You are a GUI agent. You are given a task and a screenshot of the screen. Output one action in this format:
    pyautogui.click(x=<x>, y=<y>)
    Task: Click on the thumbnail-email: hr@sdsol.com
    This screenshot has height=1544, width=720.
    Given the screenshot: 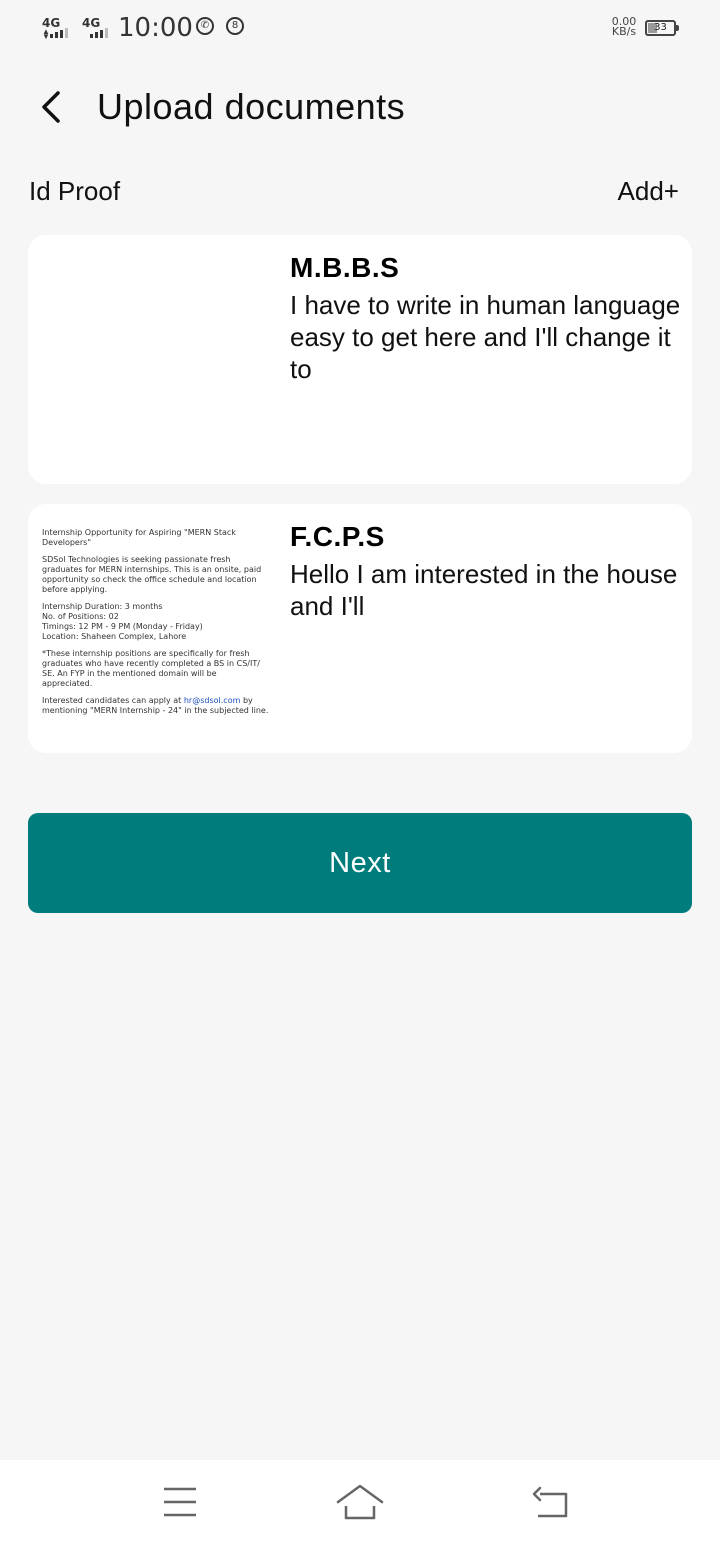 What is the action you would take?
    pyautogui.click(x=212, y=700)
    